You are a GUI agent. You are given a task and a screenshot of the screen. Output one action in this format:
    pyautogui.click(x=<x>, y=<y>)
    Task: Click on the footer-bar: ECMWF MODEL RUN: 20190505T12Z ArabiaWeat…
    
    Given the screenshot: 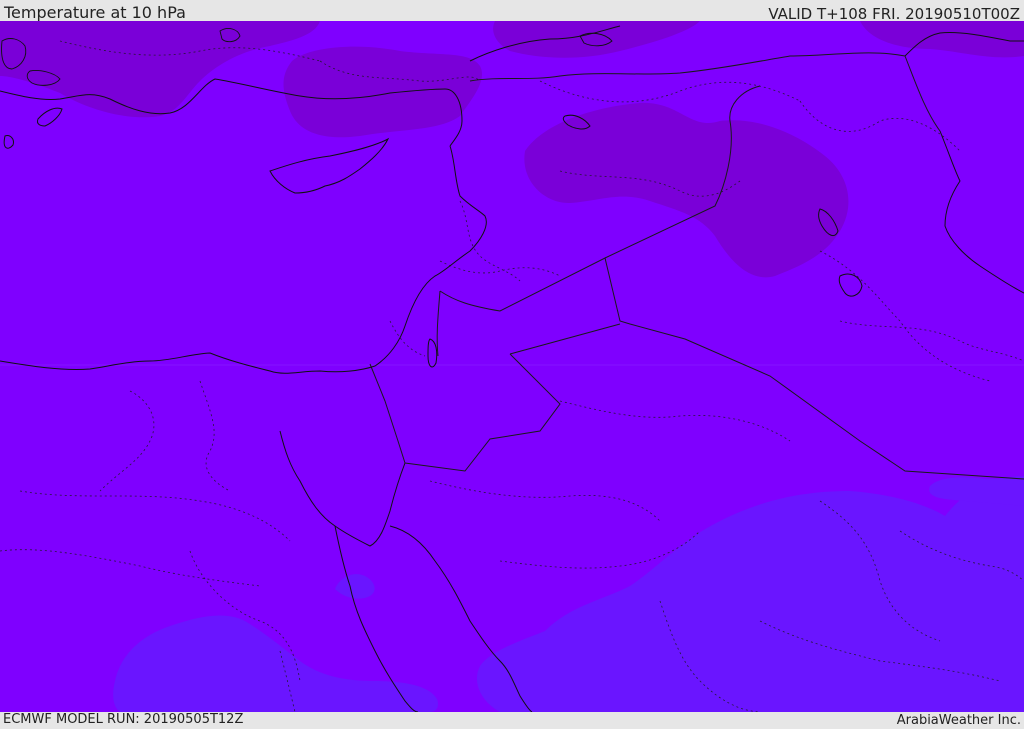 What is the action you would take?
    pyautogui.click(x=512, y=720)
    